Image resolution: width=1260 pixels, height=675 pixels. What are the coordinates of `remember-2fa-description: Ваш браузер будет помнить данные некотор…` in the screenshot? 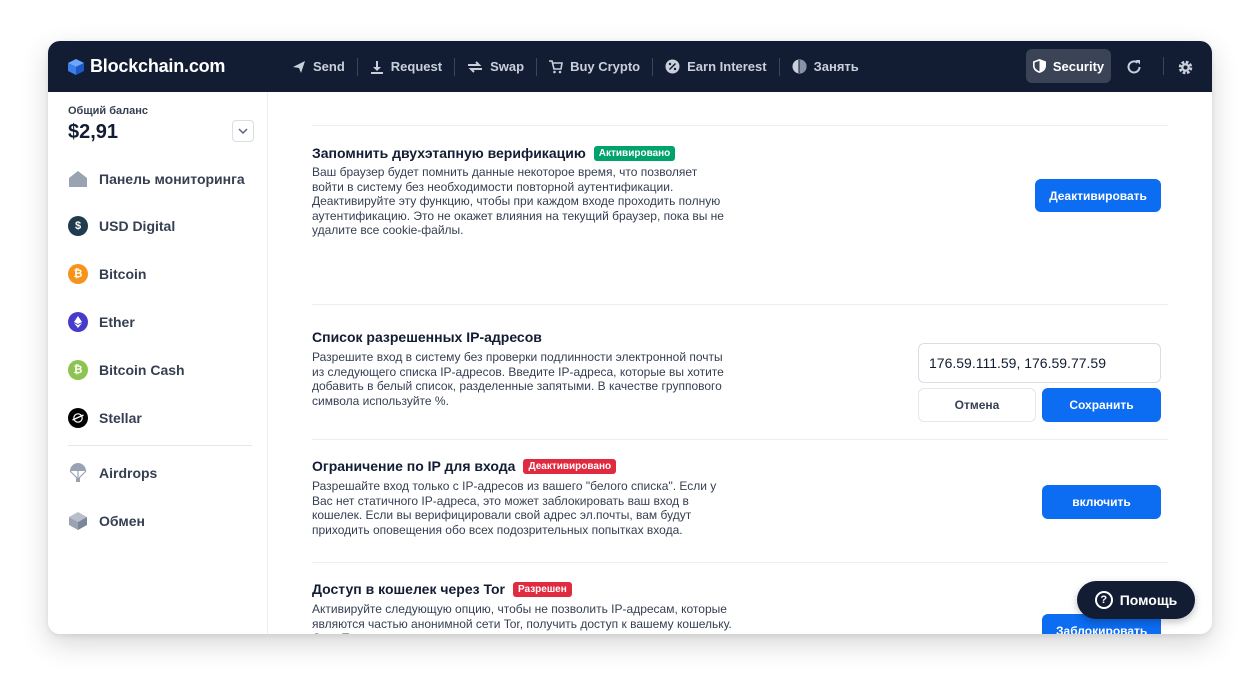 It's located at (518, 201).